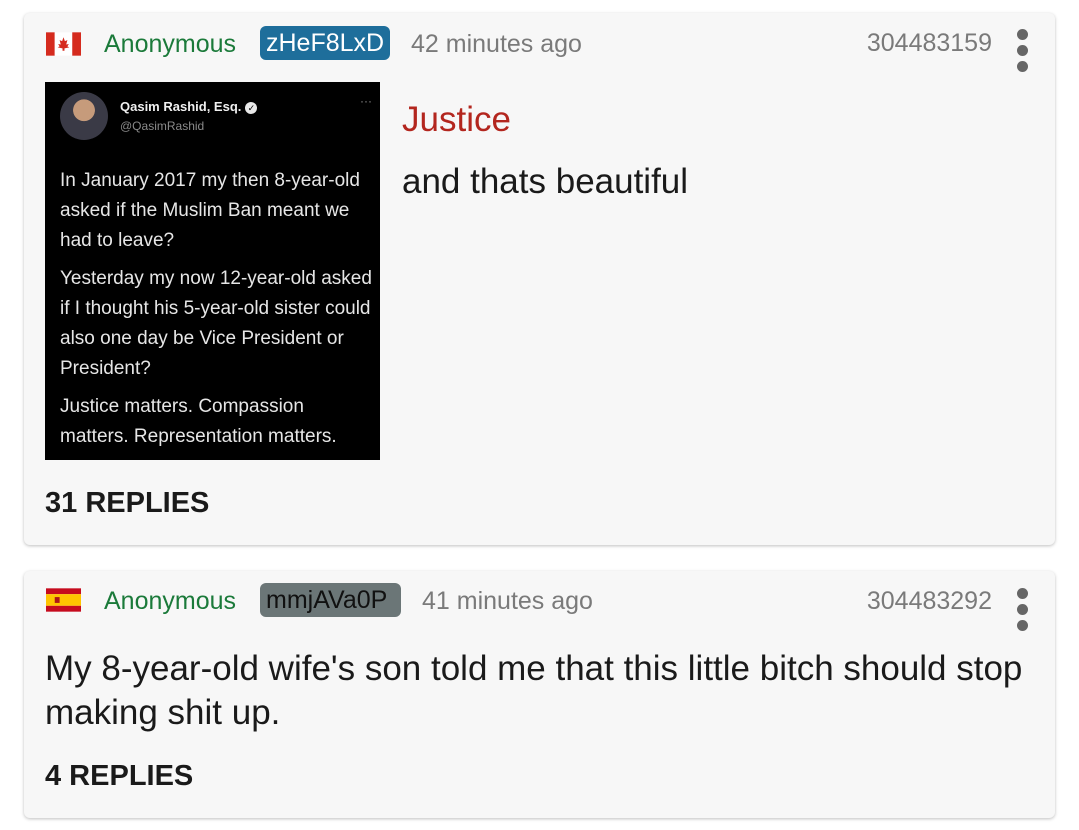 The image size is (1079, 830). What do you see at coordinates (507, 601) in the screenshot?
I see `post-time: 41 minutes ago` at bounding box center [507, 601].